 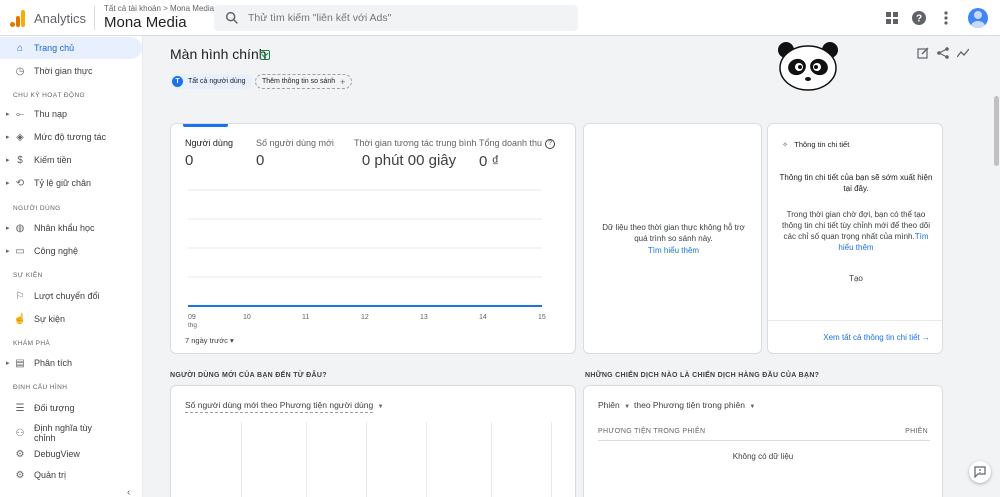 I want to click on search-bar, so click(x=396, y=18).